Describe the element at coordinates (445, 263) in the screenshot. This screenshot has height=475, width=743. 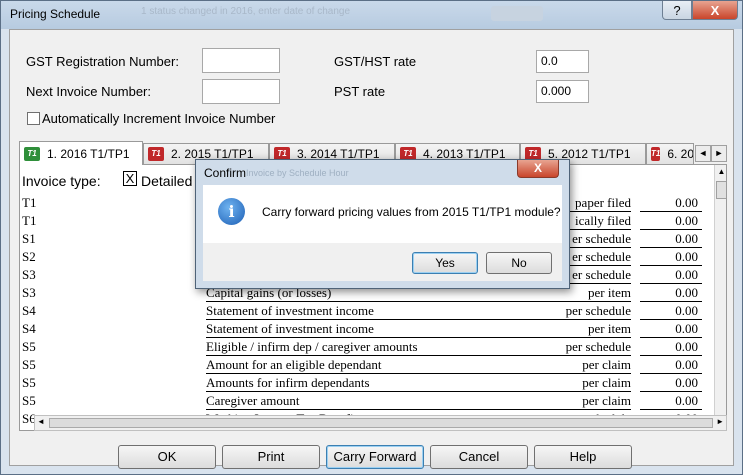
I see `yes-button: Yes` at that location.